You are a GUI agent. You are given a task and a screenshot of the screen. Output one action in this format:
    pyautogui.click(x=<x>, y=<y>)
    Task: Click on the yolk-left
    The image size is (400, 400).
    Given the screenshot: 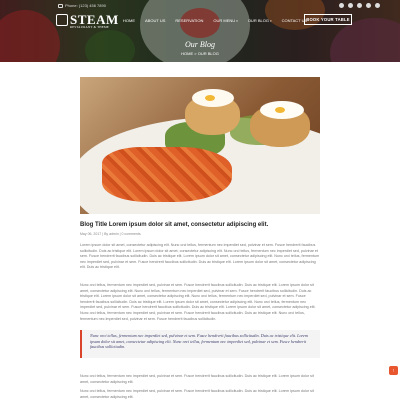 What is the action you would take?
    pyautogui.click(x=210, y=98)
    